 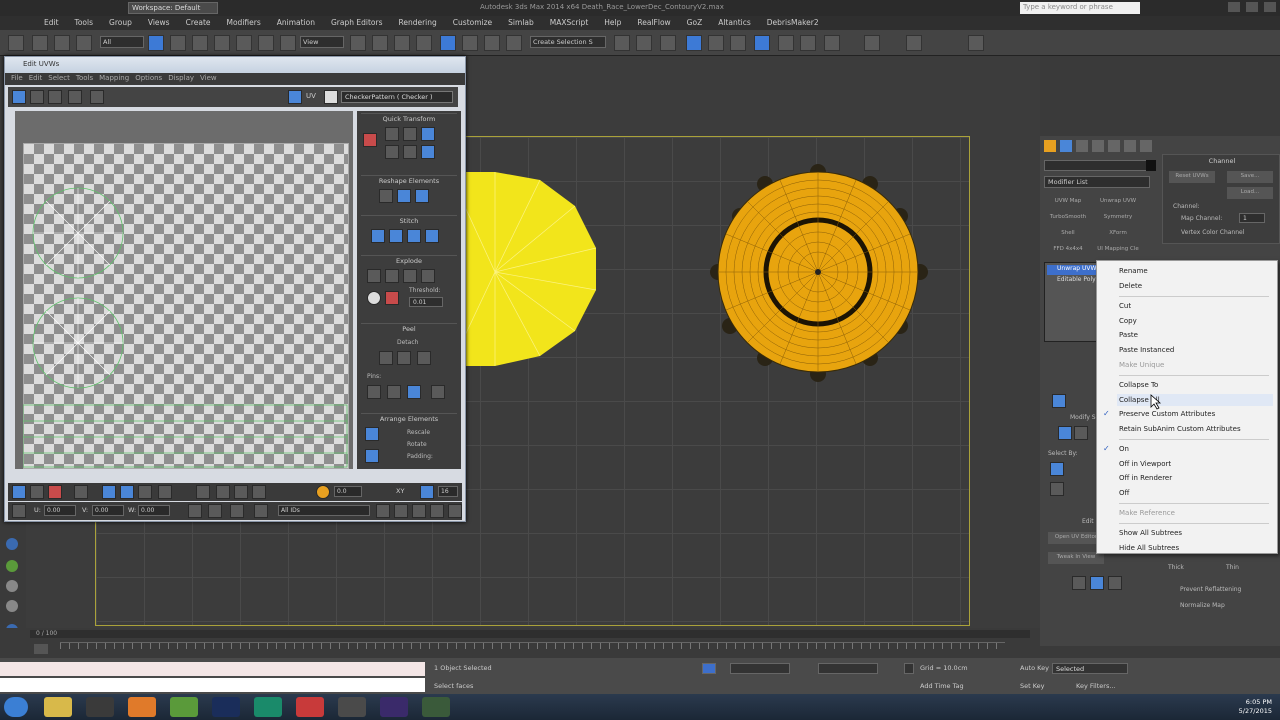 What do you see at coordinates (148, 79) in the screenshot?
I see `uv-menu-item: Options` at bounding box center [148, 79].